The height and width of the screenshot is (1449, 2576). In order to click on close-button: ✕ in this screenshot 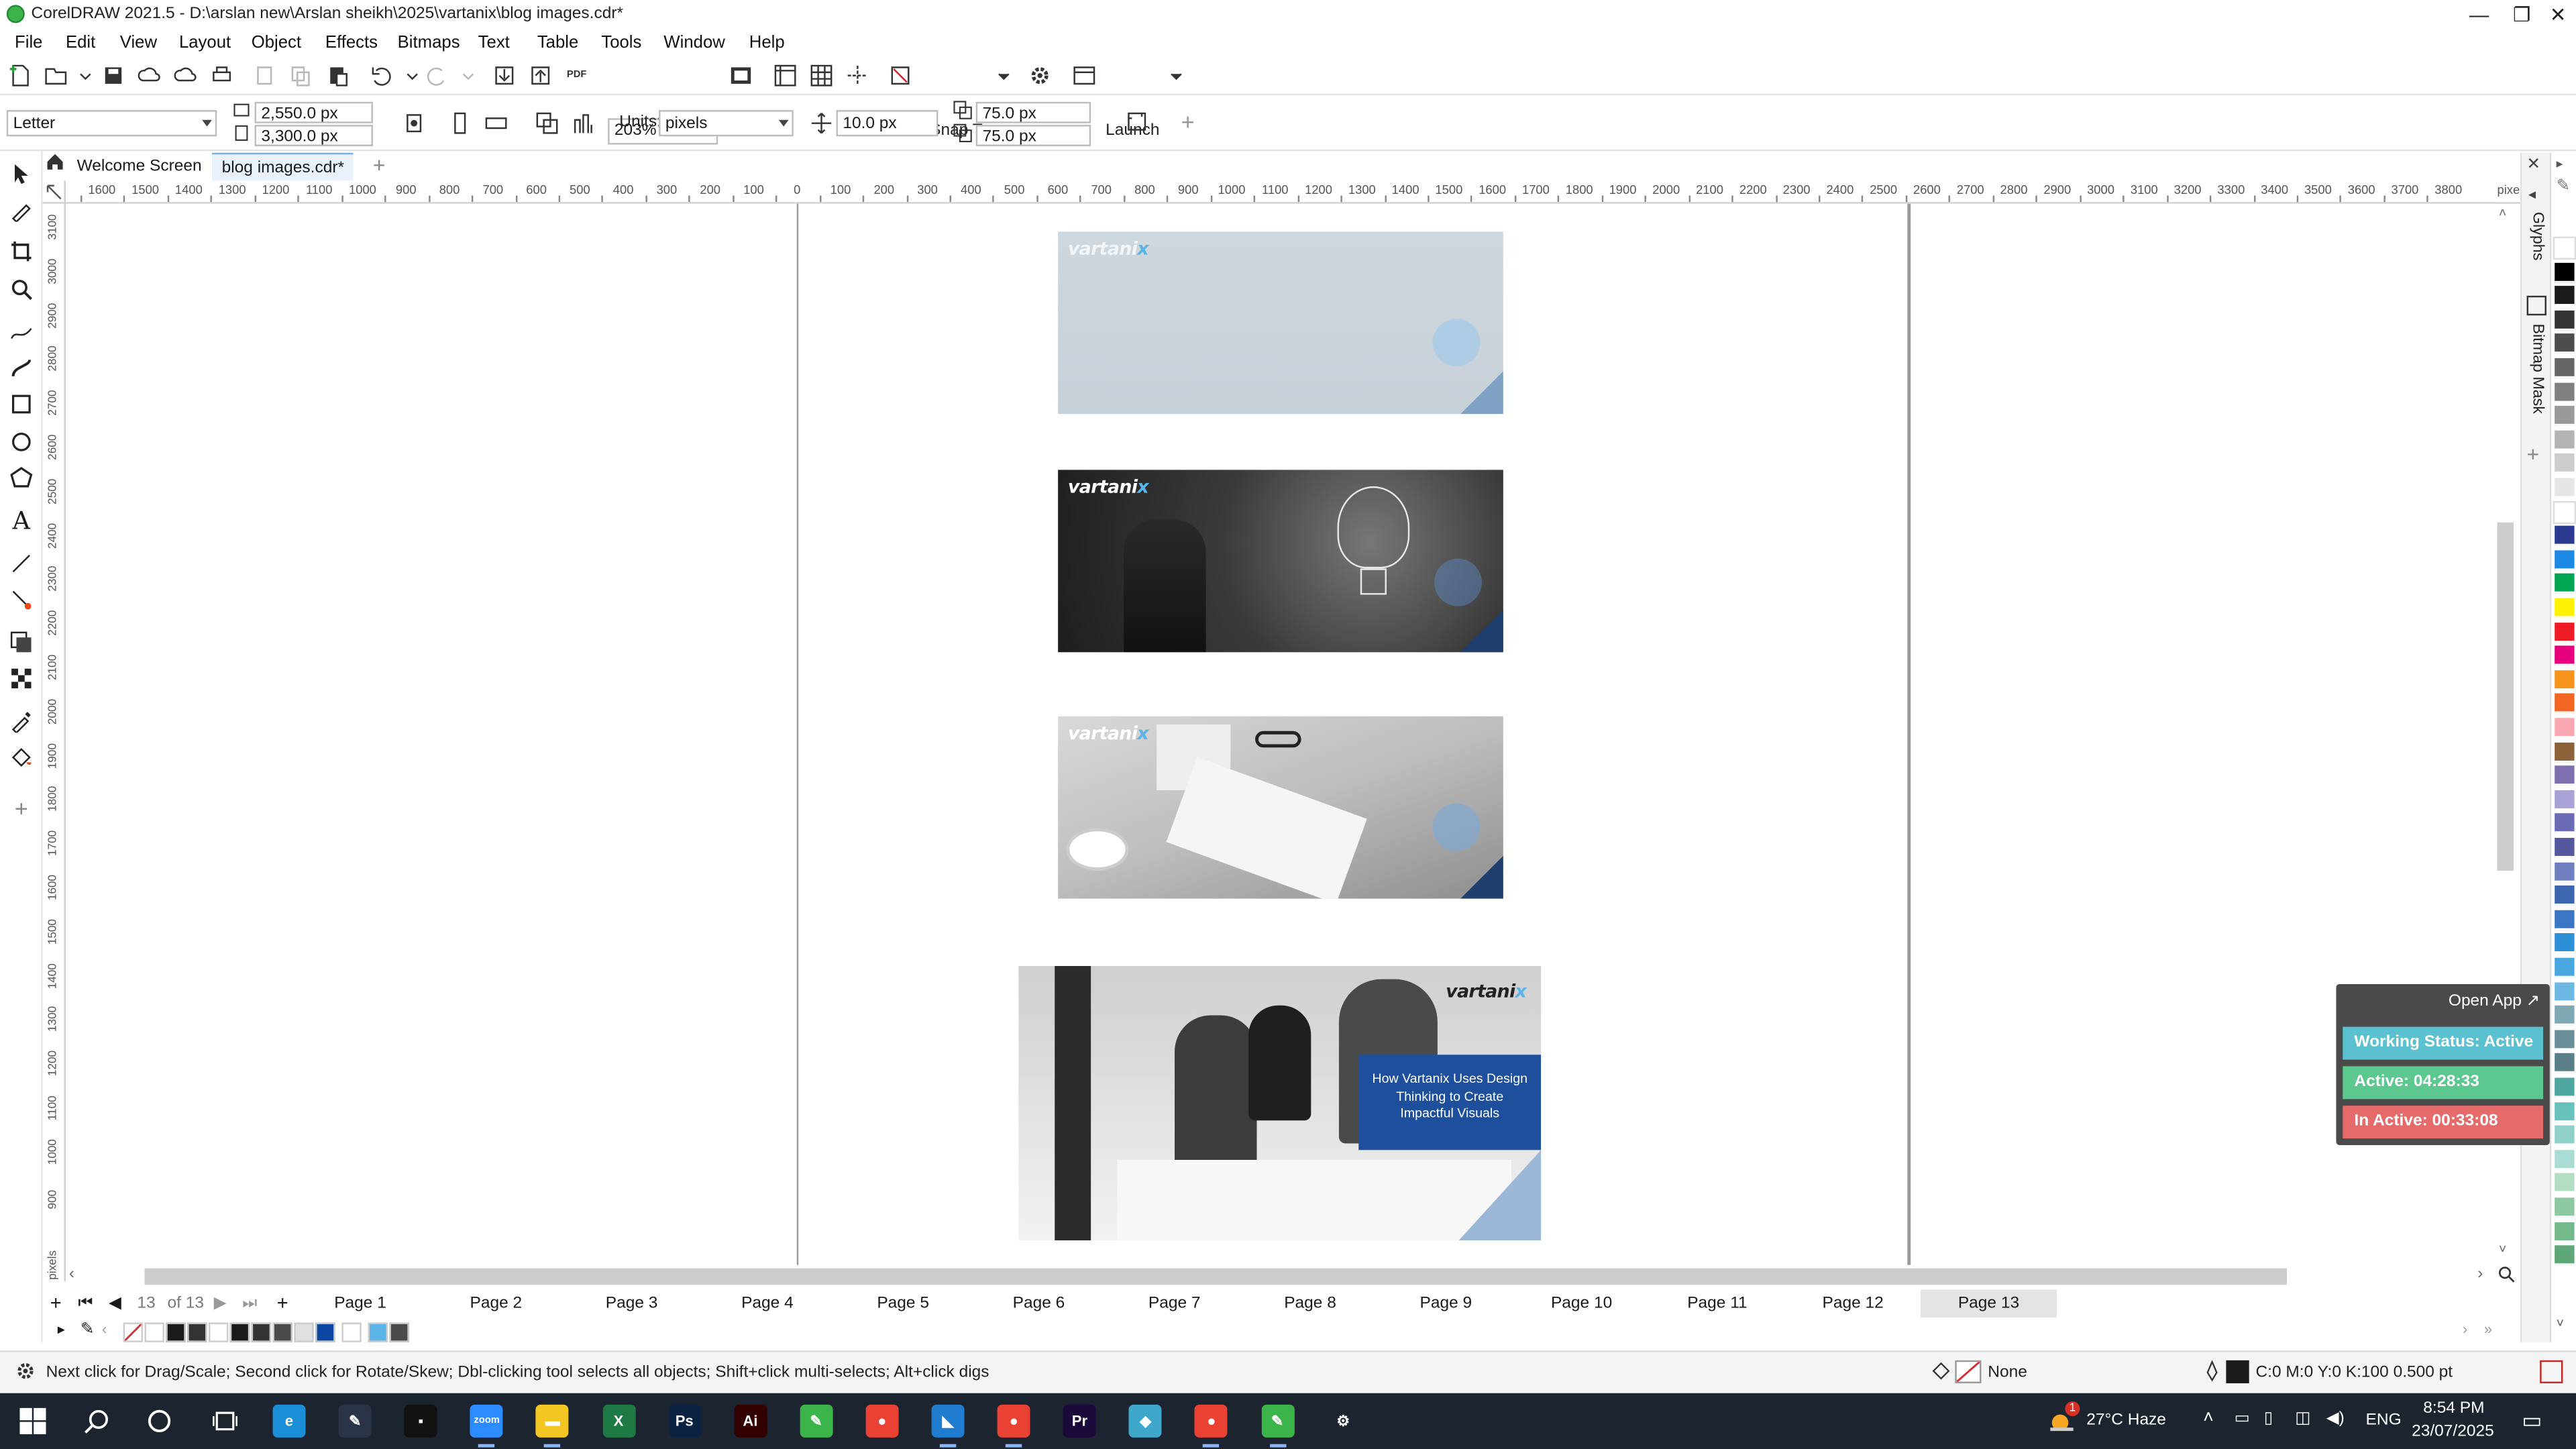, I will do `click(2556, 15)`.